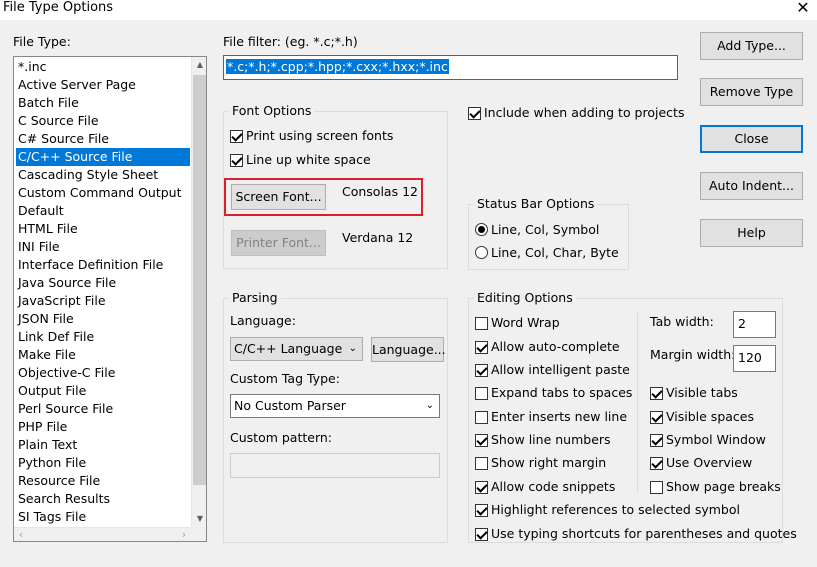  I want to click on page-breaks-label: Show page breaks, so click(723, 486).